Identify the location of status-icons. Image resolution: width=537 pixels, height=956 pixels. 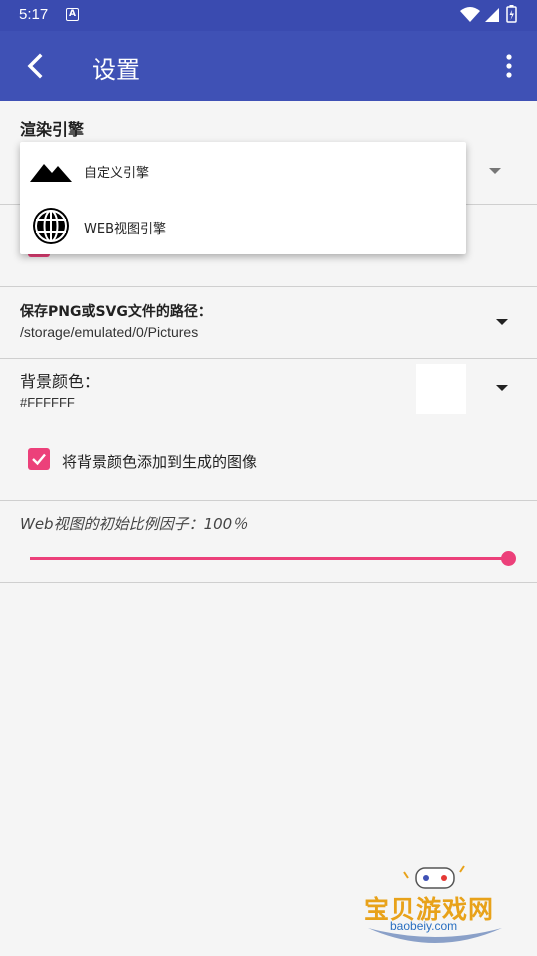
(490, 17).